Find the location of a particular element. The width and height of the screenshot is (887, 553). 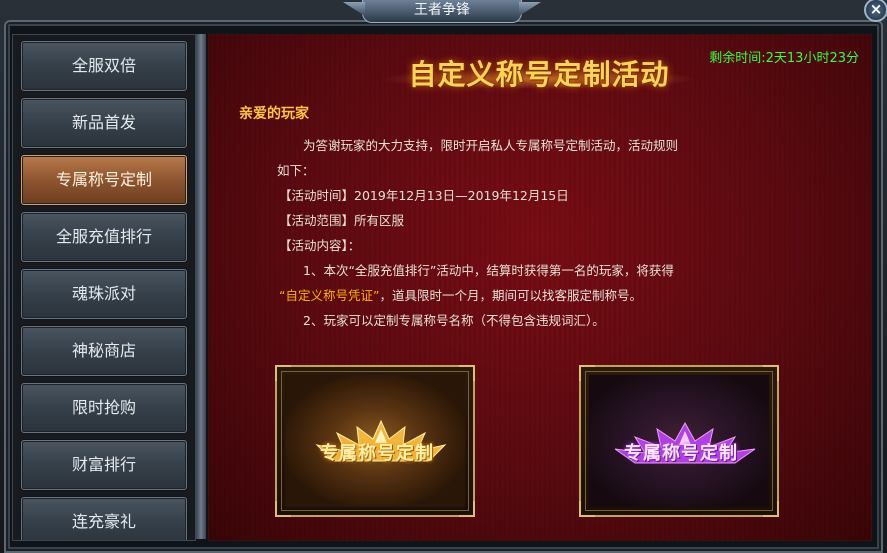

range-label: 【活动范围】 is located at coordinates (317, 220).